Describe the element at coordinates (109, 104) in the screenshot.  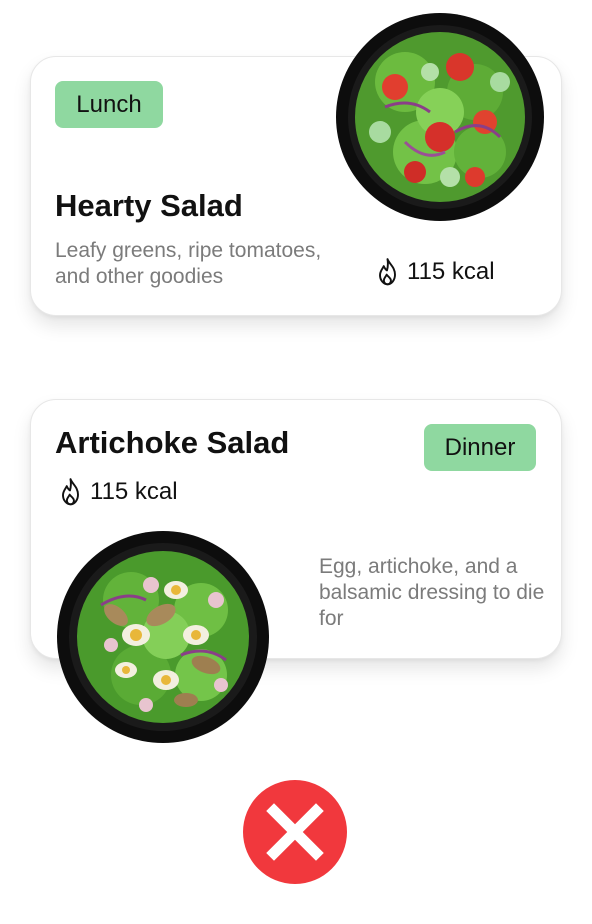
I see `meal-tag: Lunch` at that location.